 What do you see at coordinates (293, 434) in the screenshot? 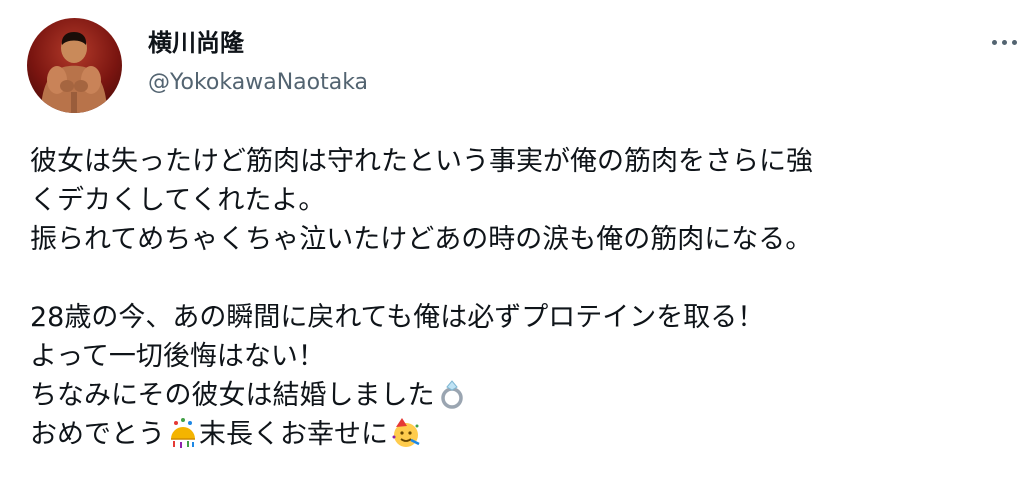
I see `tweet-line-text: 末長くお幸せに` at bounding box center [293, 434].